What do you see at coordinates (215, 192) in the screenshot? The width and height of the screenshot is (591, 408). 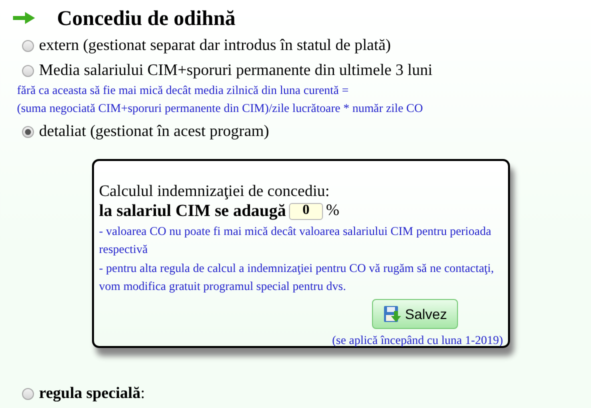 I see `panel-heading: Calculul indemnizaţiei de concediu:` at bounding box center [215, 192].